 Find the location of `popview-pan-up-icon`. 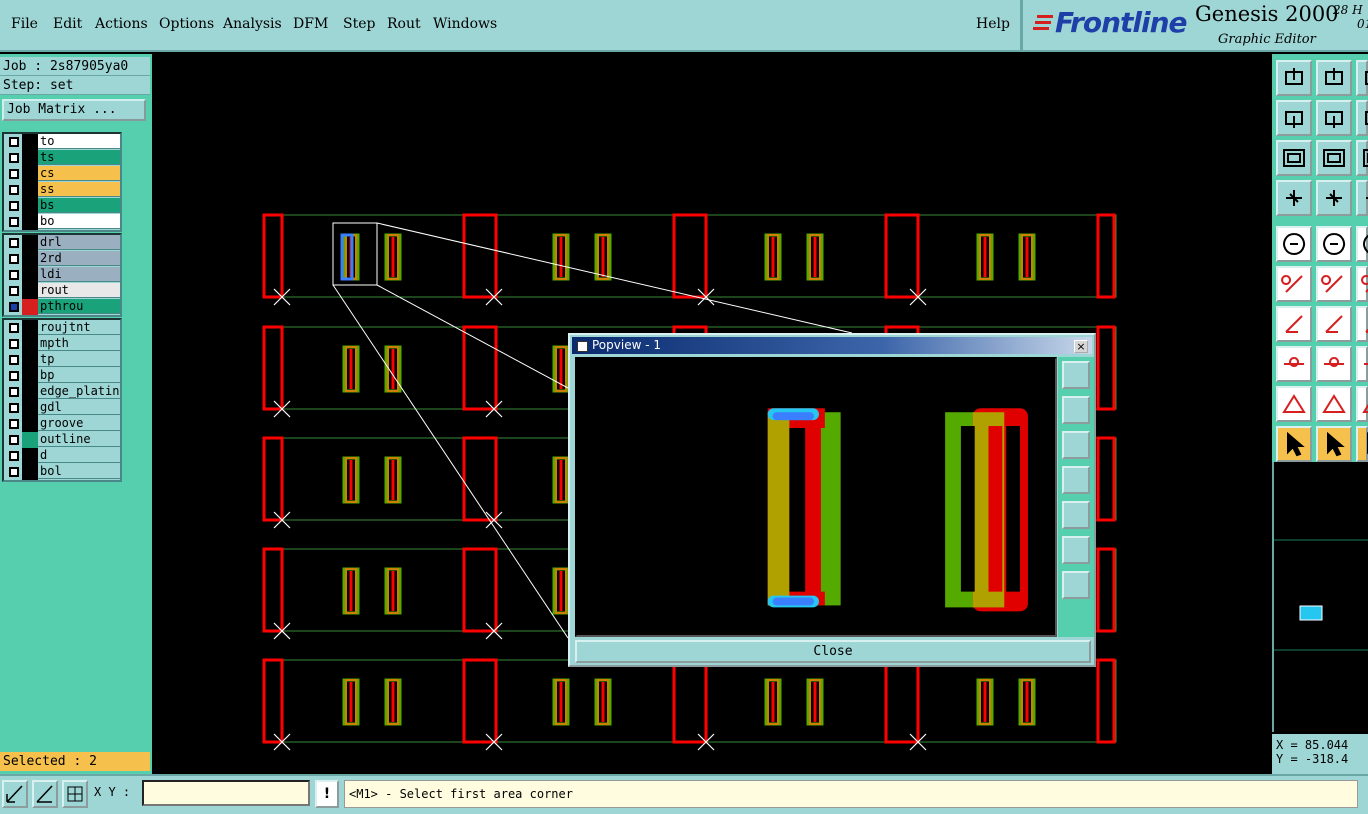

popview-pan-up-icon is located at coordinates (1076, 410).